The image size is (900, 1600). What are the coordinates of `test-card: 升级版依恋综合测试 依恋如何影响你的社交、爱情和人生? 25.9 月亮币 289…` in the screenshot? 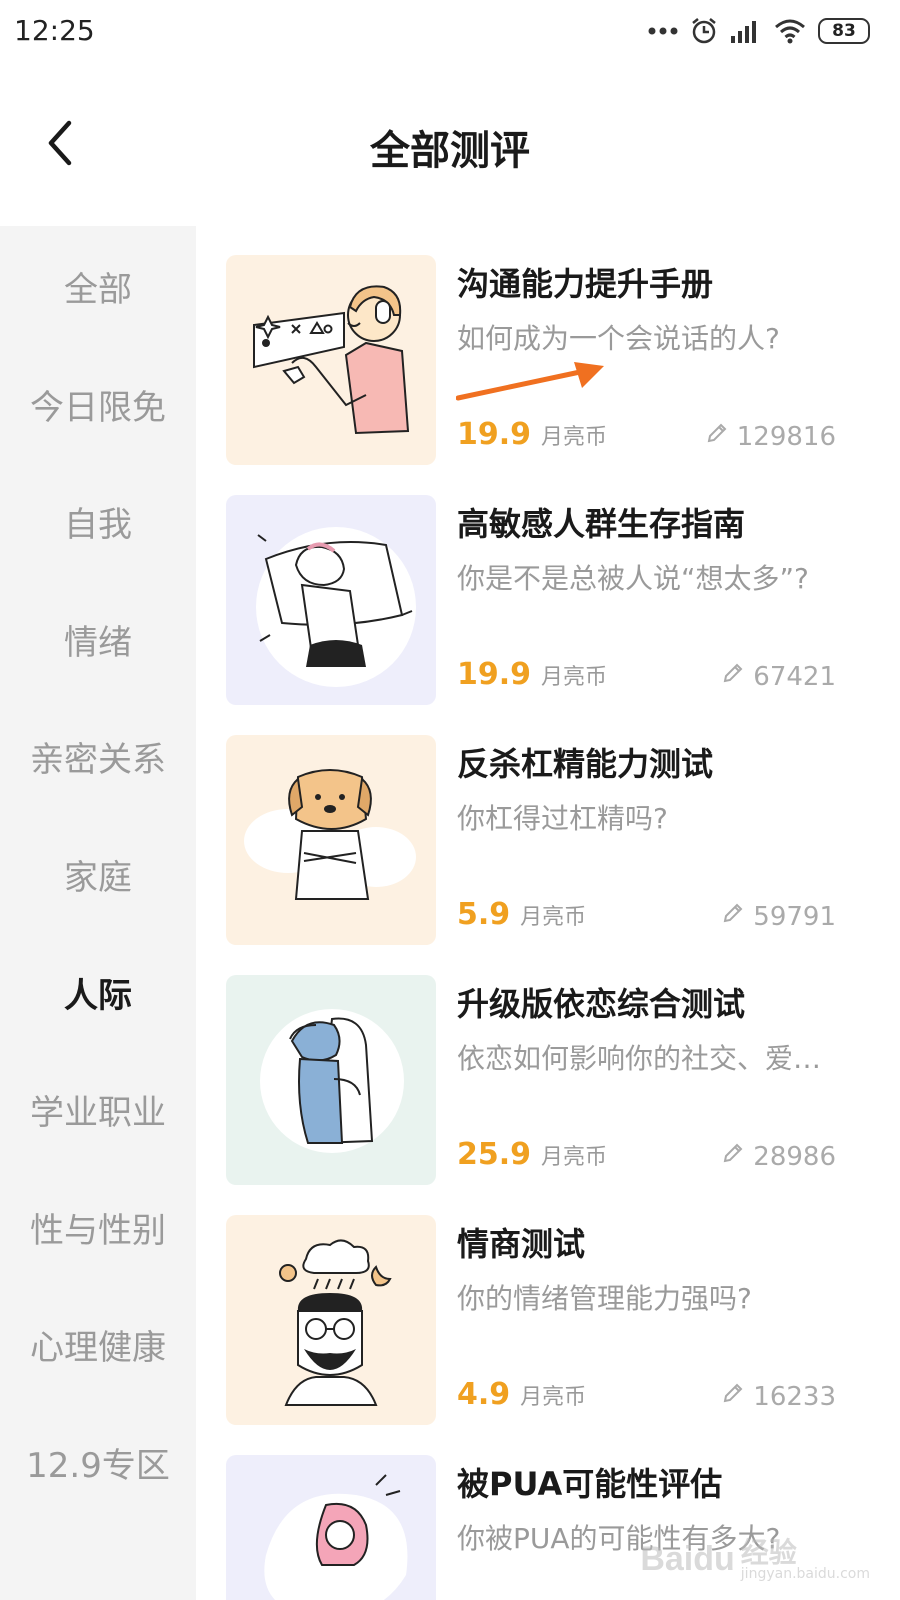 It's located at (546, 1081).